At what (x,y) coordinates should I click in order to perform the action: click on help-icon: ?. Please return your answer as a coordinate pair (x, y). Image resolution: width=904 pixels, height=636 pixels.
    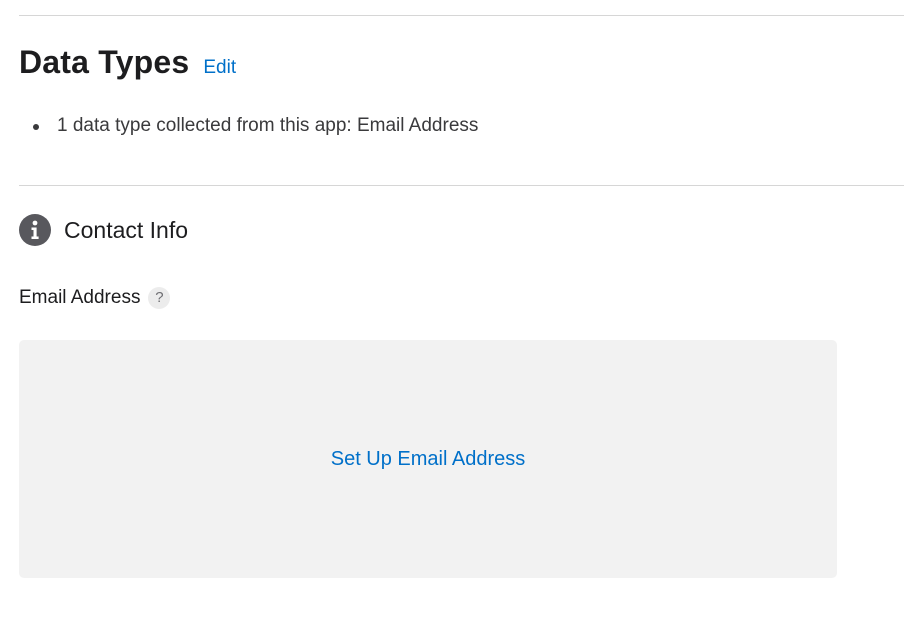
    Looking at the image, I should click on (159, 298).